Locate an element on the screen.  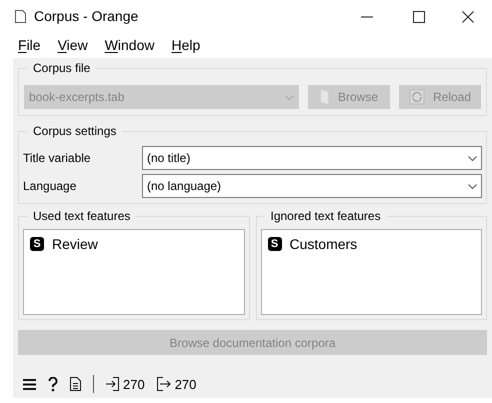
field-label: Title variable is located at coordinates (57, 158).